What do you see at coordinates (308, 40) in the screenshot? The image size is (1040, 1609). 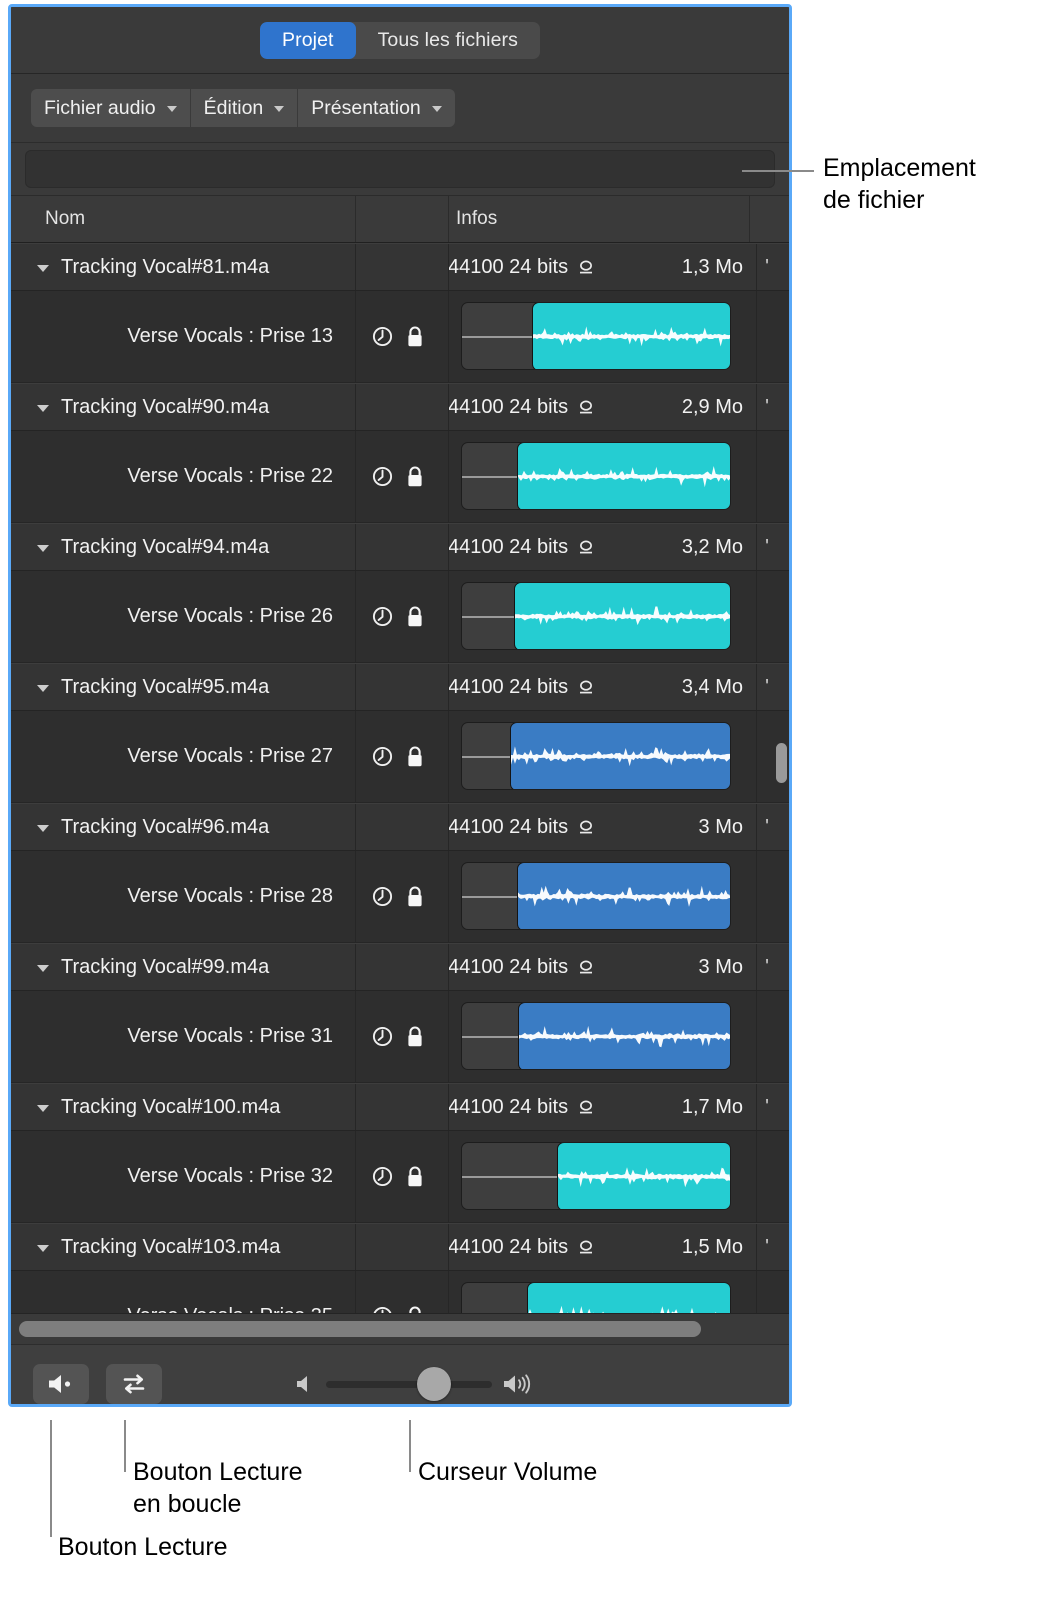 I see `tab-projet: Projet` at bounding box center [308, 40].